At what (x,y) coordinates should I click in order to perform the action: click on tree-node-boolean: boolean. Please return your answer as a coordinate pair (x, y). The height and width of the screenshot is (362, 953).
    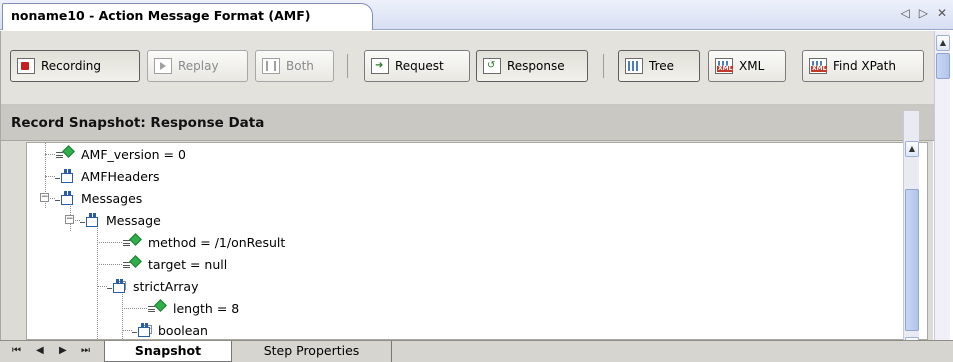
    Looking at the image, I should click on (170, 329).